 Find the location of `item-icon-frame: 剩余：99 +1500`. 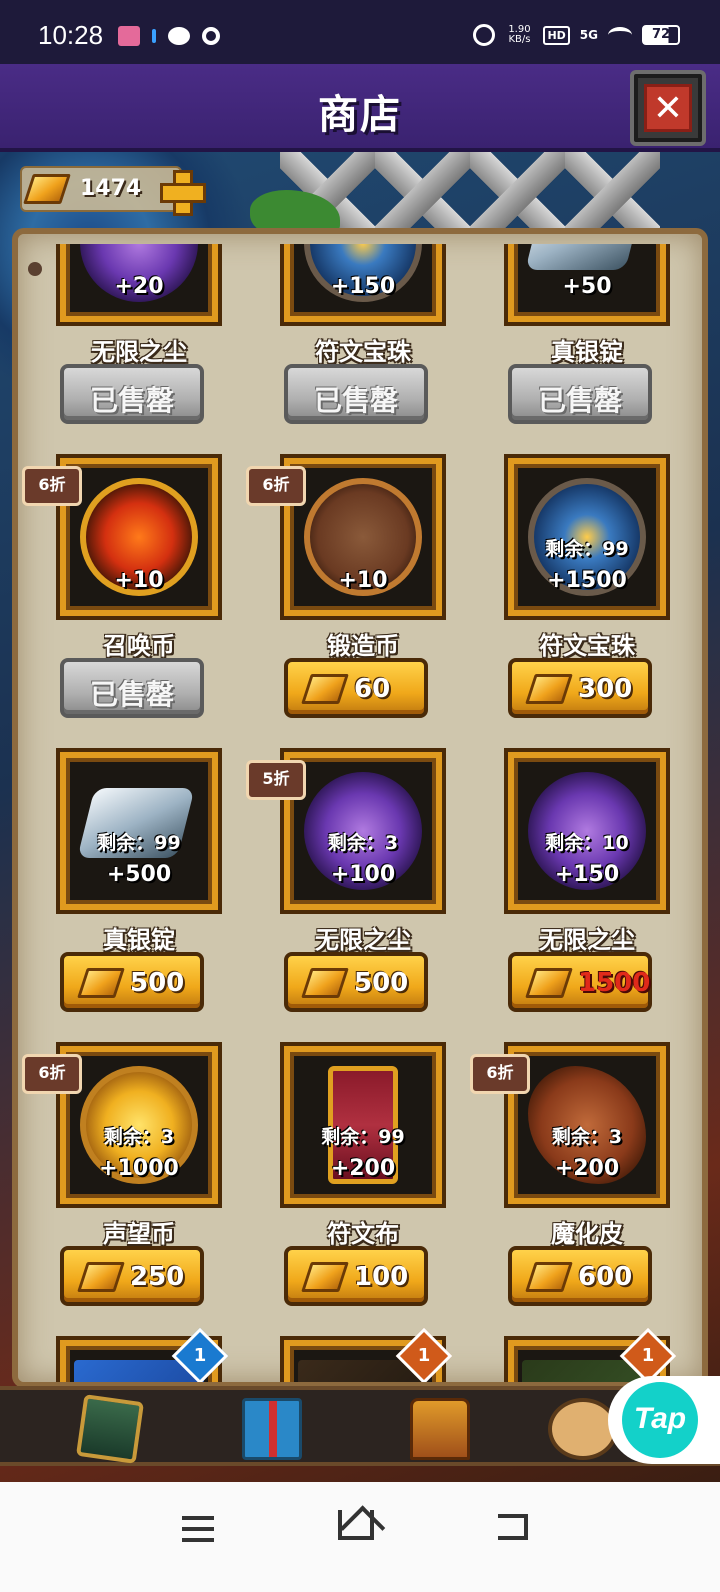

item-icon-frame: 剩余：99 +1500 is located at coordinates (587, 537).